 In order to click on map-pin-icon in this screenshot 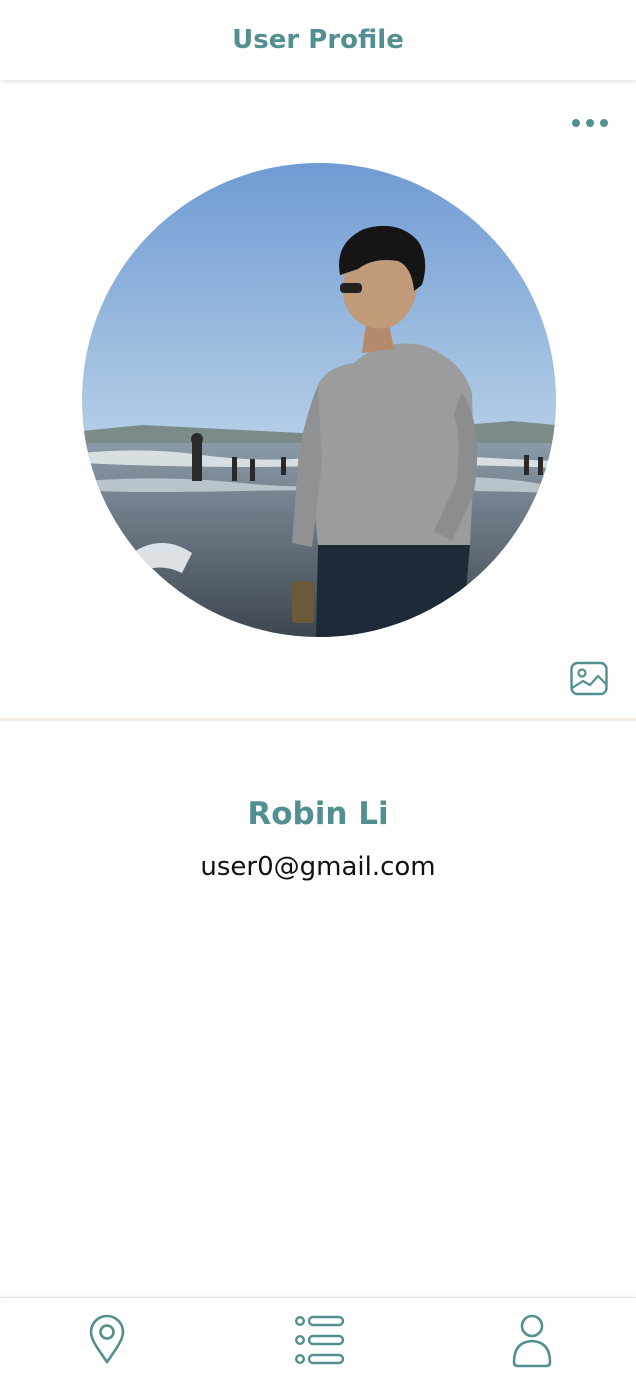, I will do `click(107, 1339)`.